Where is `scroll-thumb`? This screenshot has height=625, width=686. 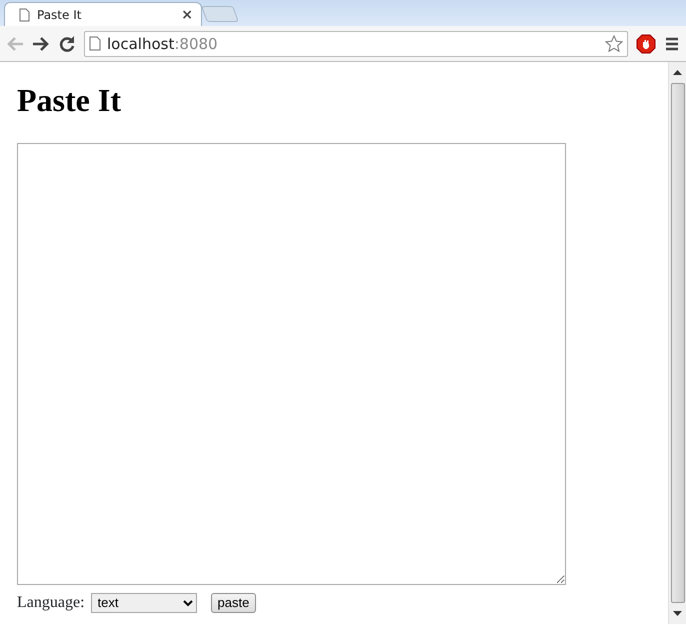 scroll-thumb is located at coordinates (677, 343).